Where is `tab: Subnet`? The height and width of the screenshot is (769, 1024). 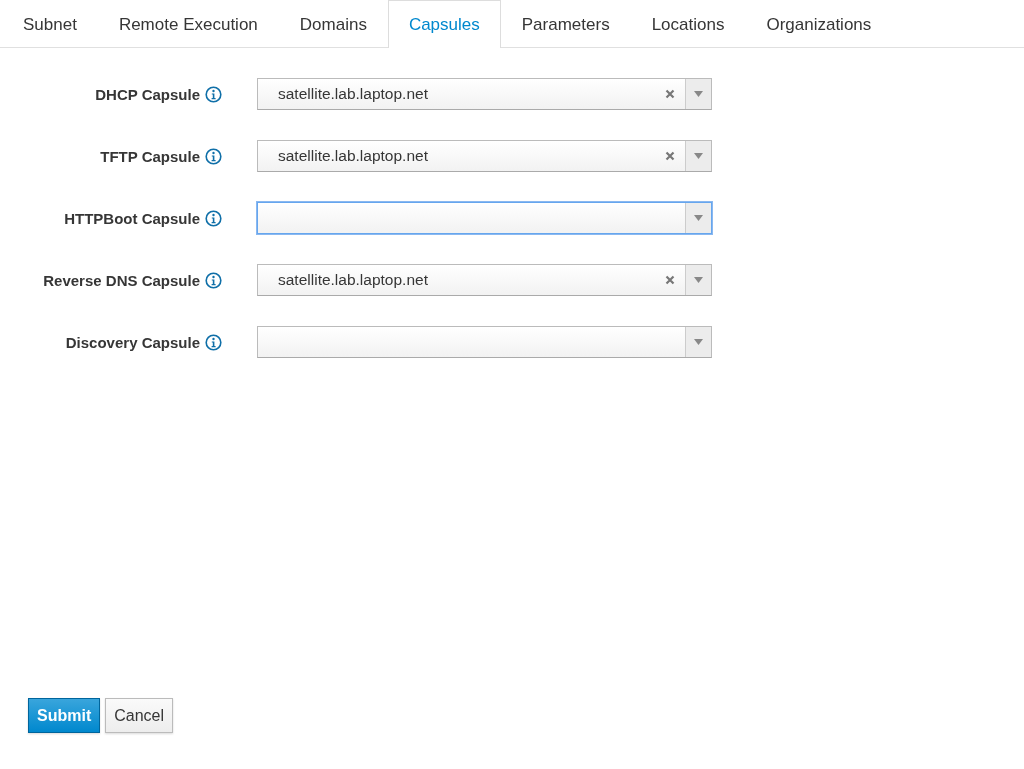 tab: Subnet is located at coordinates (50, 24).